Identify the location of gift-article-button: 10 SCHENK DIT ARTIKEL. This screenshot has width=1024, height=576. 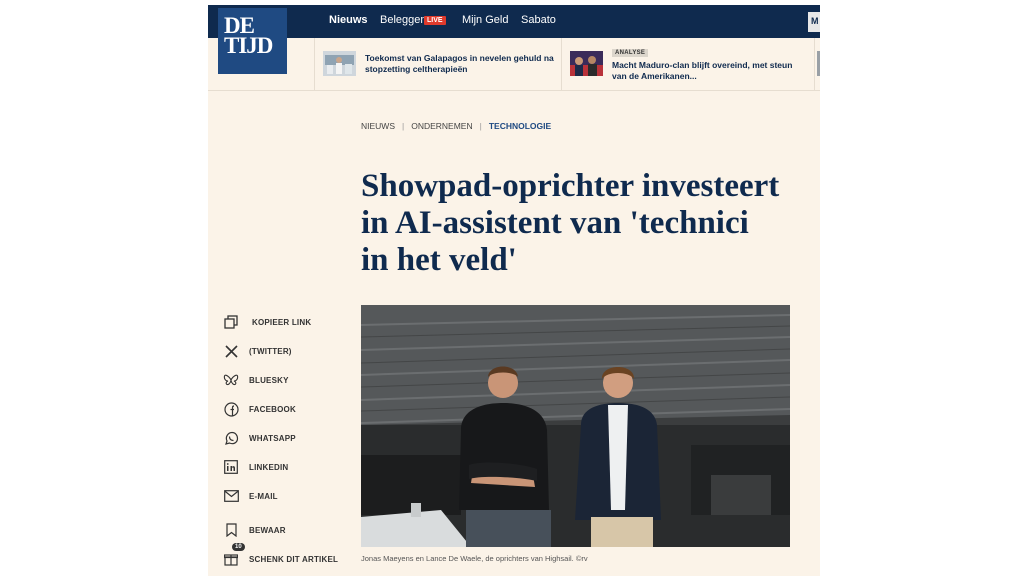
(280, 556).